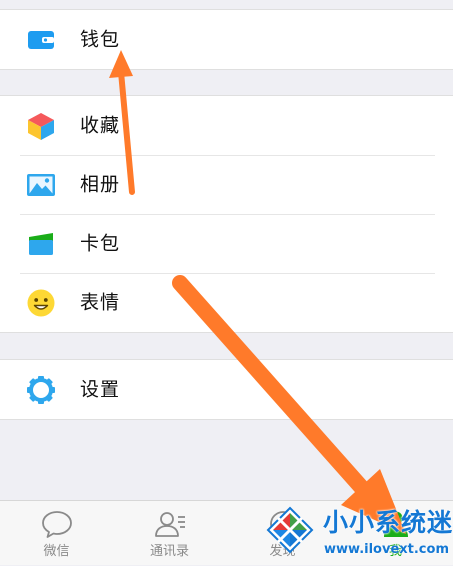  What do you see at coordinates (226, 302) in the screenshot?
I see `menu-item-stickers: 表情` at bounding box center [226, 302].